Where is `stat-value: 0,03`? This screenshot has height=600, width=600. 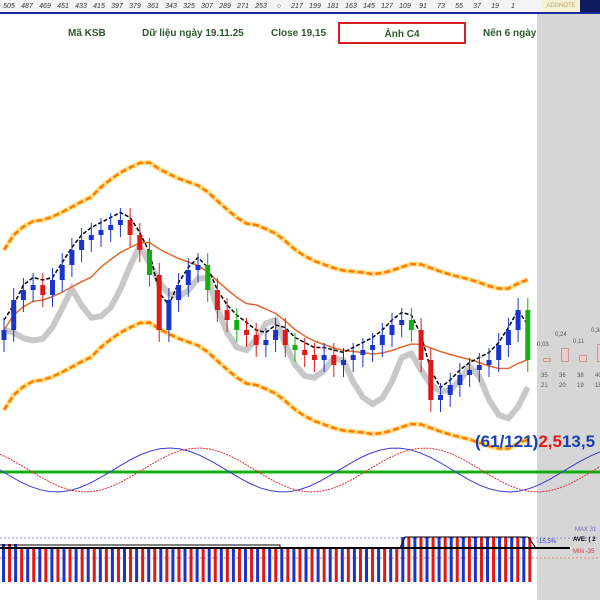
stat-value: 0,03 is located at coordinates (543, 345).